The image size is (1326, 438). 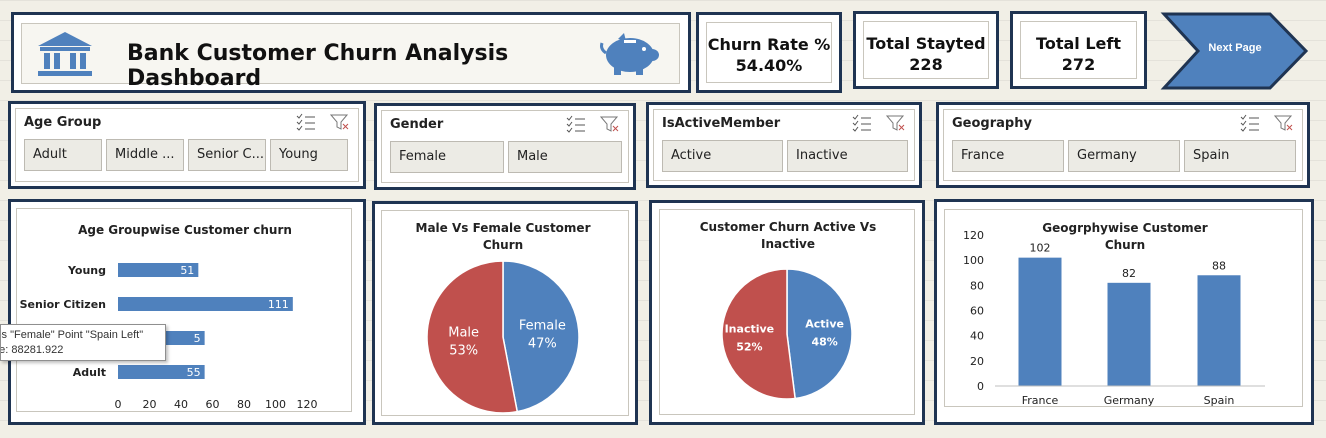 What do you see at coordinates (1129, 273) in the screenshot?
I see `geo-bar-value-1: 82` at bounding box center [1129, 273].